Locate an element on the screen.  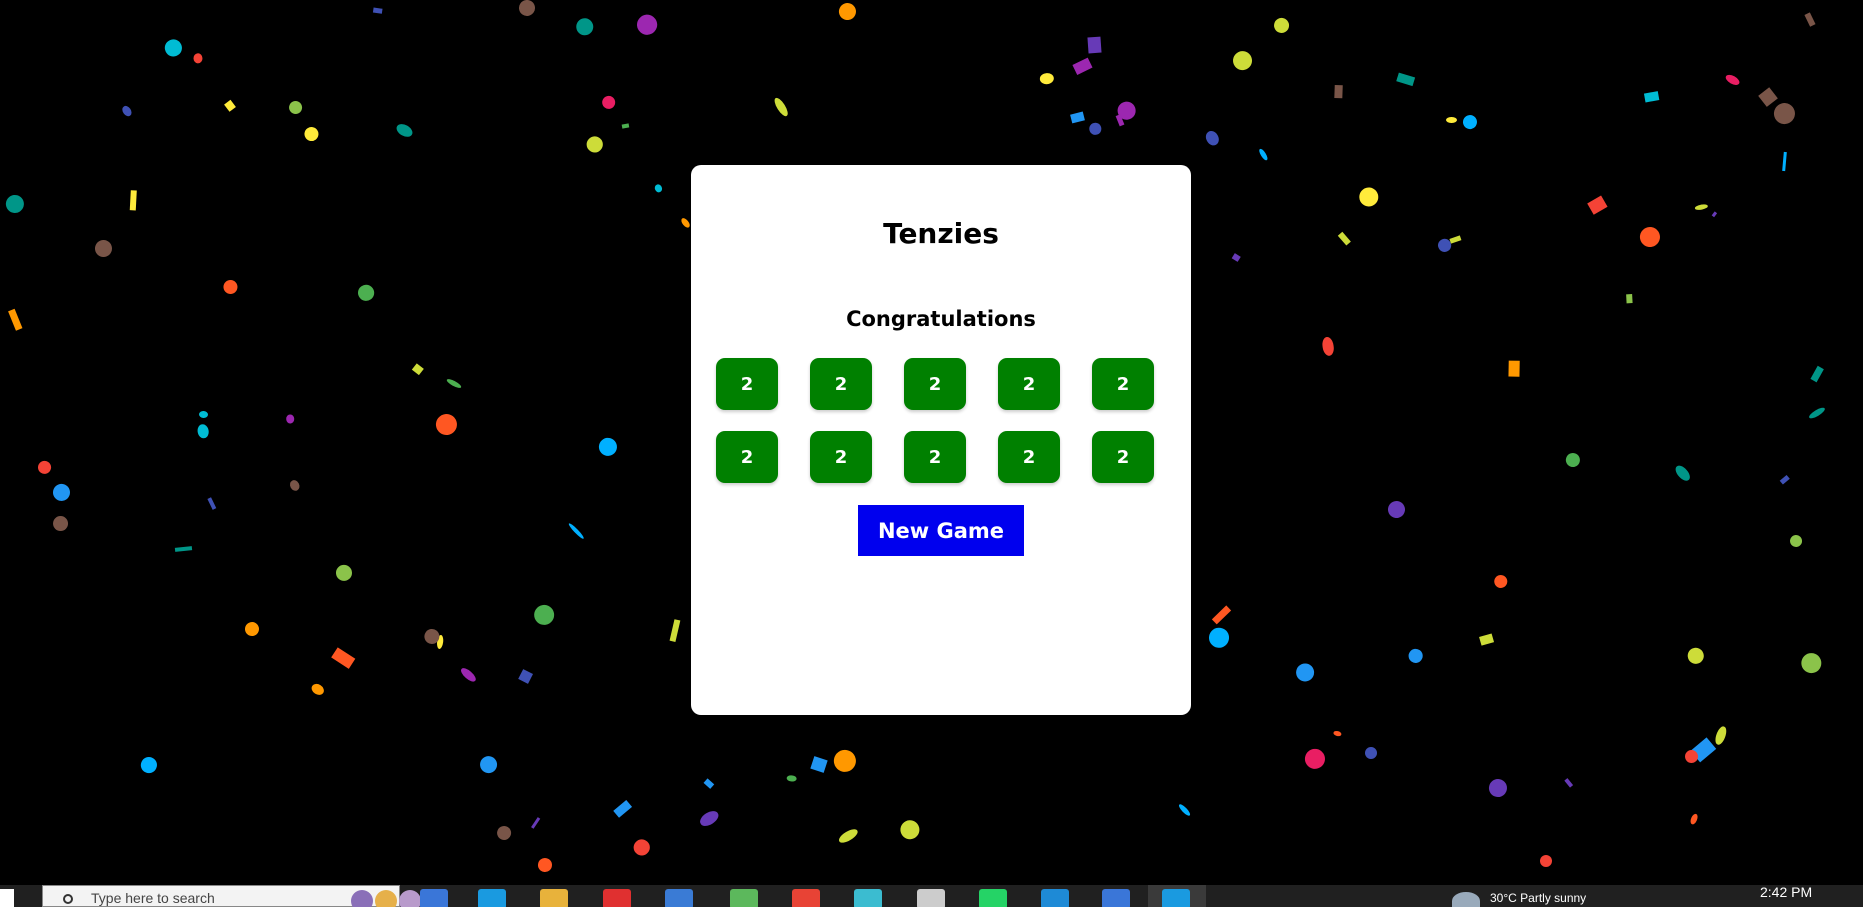
game-title: Tenzies is located at coordinates (941, 233).